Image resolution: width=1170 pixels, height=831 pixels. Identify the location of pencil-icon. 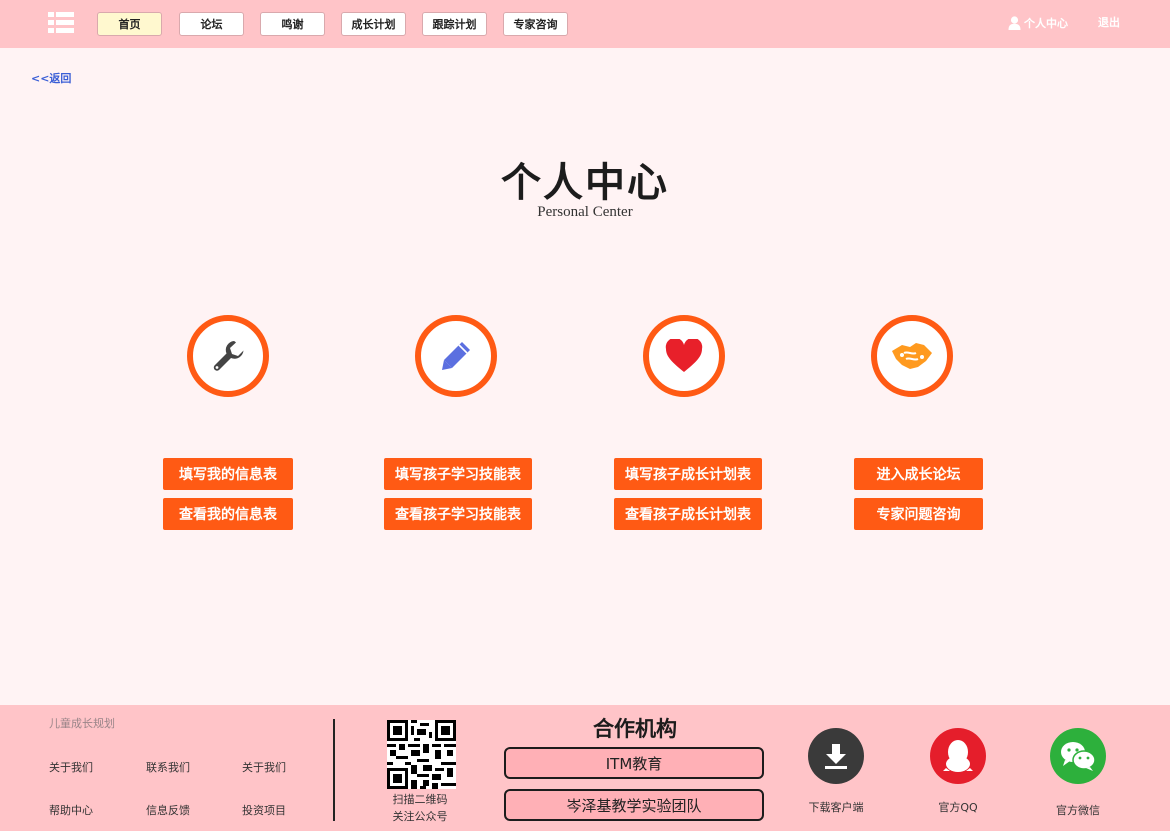
(456, 356).